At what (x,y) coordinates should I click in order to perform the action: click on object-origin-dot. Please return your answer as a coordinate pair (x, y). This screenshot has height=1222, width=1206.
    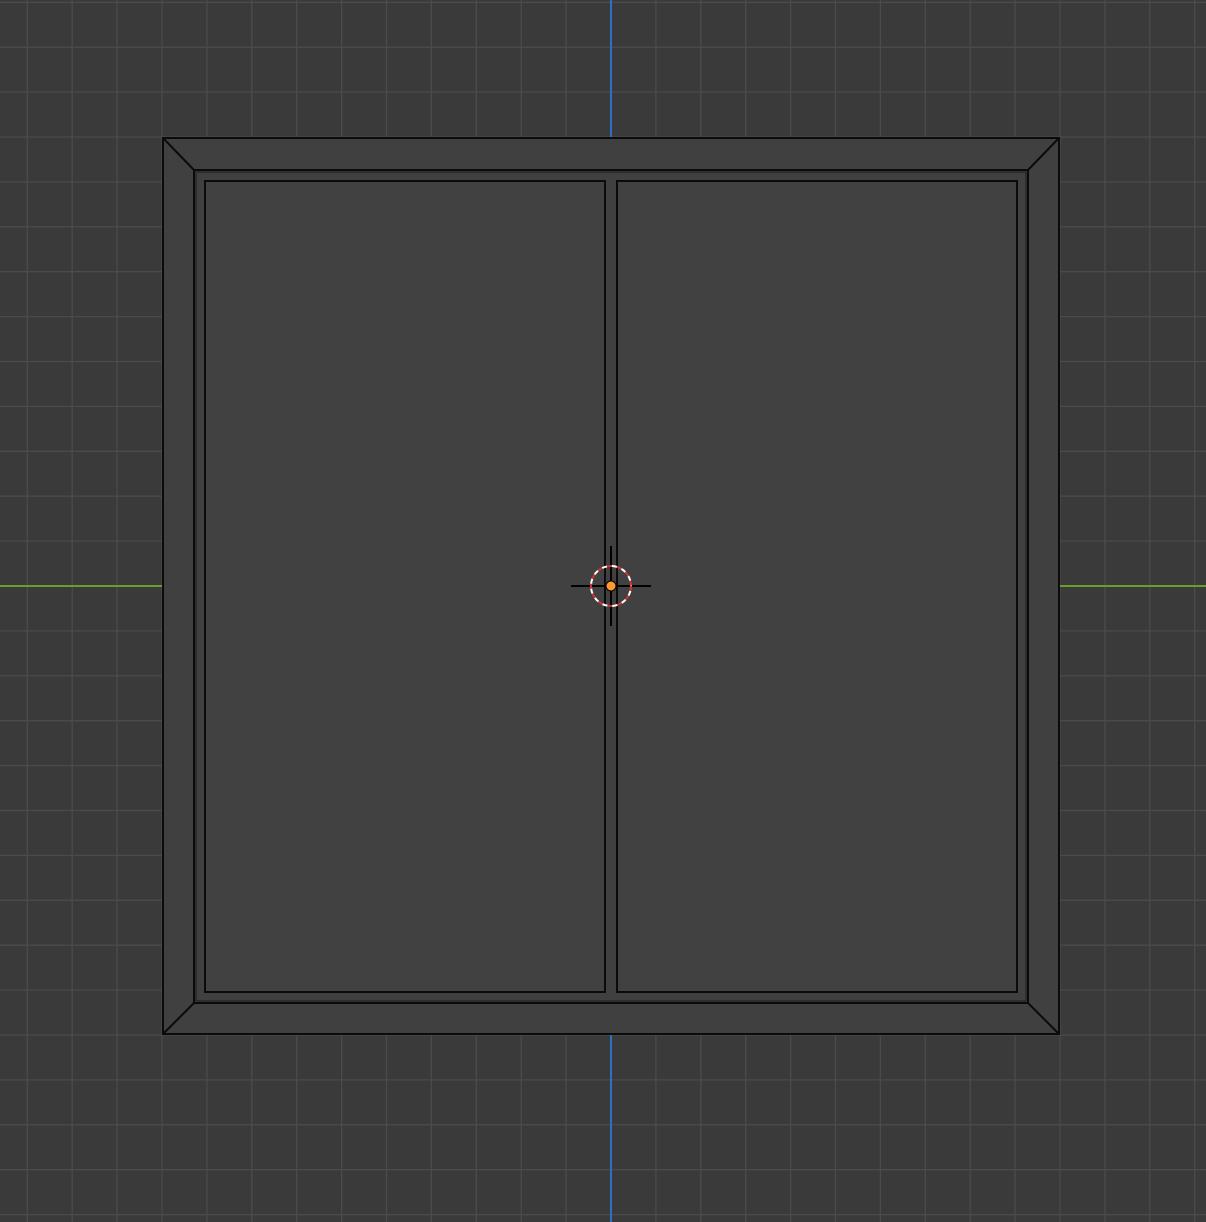
    Looking at the image, I should click on (611, 586).